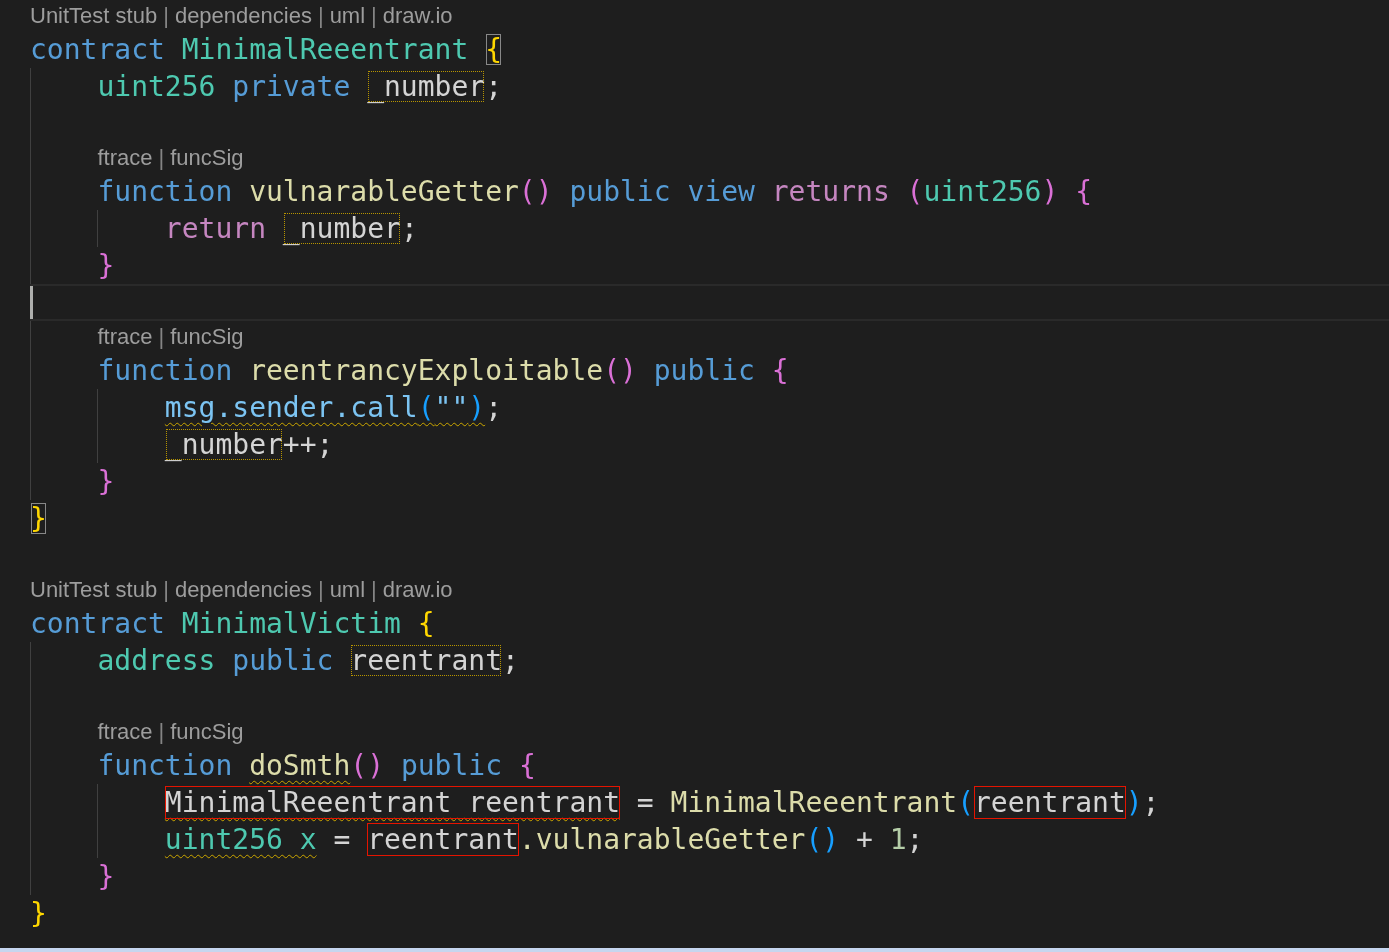 This screenshot has height=952, width=1389. I want to click on code-token: uint256 x, so click(240, 839).